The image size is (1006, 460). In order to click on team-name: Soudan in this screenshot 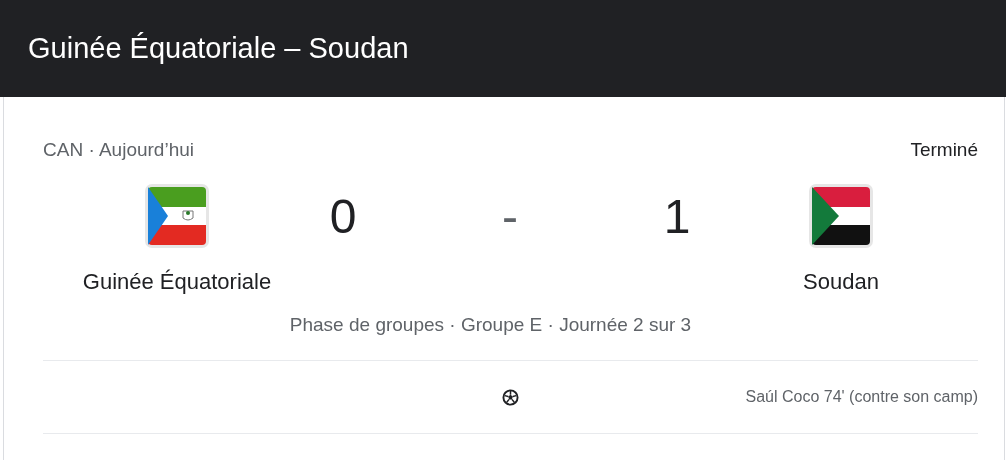, I will do `click(841, 282)`.